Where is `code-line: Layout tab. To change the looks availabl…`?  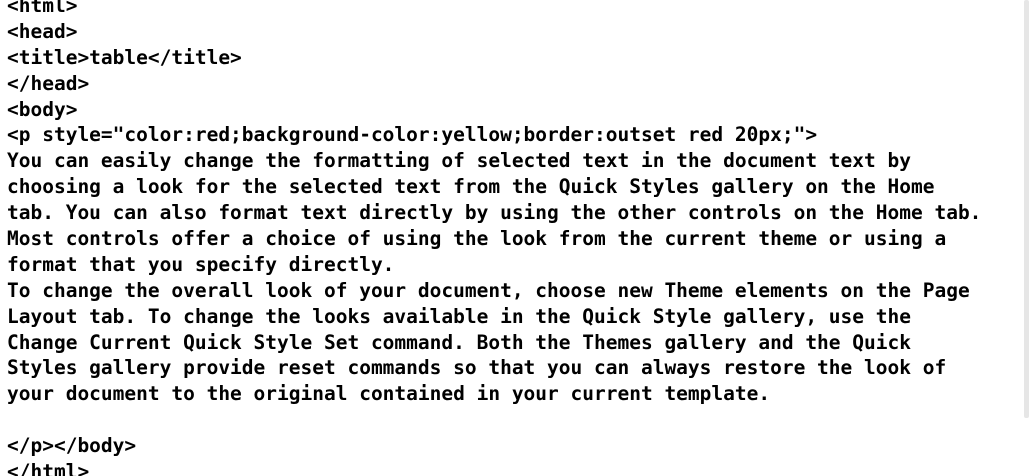
code-line: Layout tab. To change the looks availabl… is located at coordinates (459, 316).